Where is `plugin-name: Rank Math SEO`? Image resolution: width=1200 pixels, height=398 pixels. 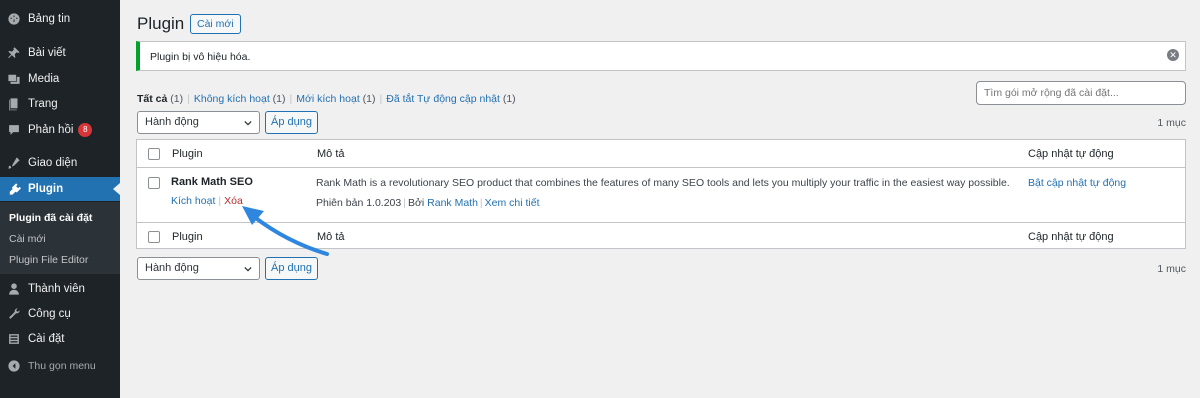 plugin-name: Rank Math SEO is located at coordinates (212, 182).